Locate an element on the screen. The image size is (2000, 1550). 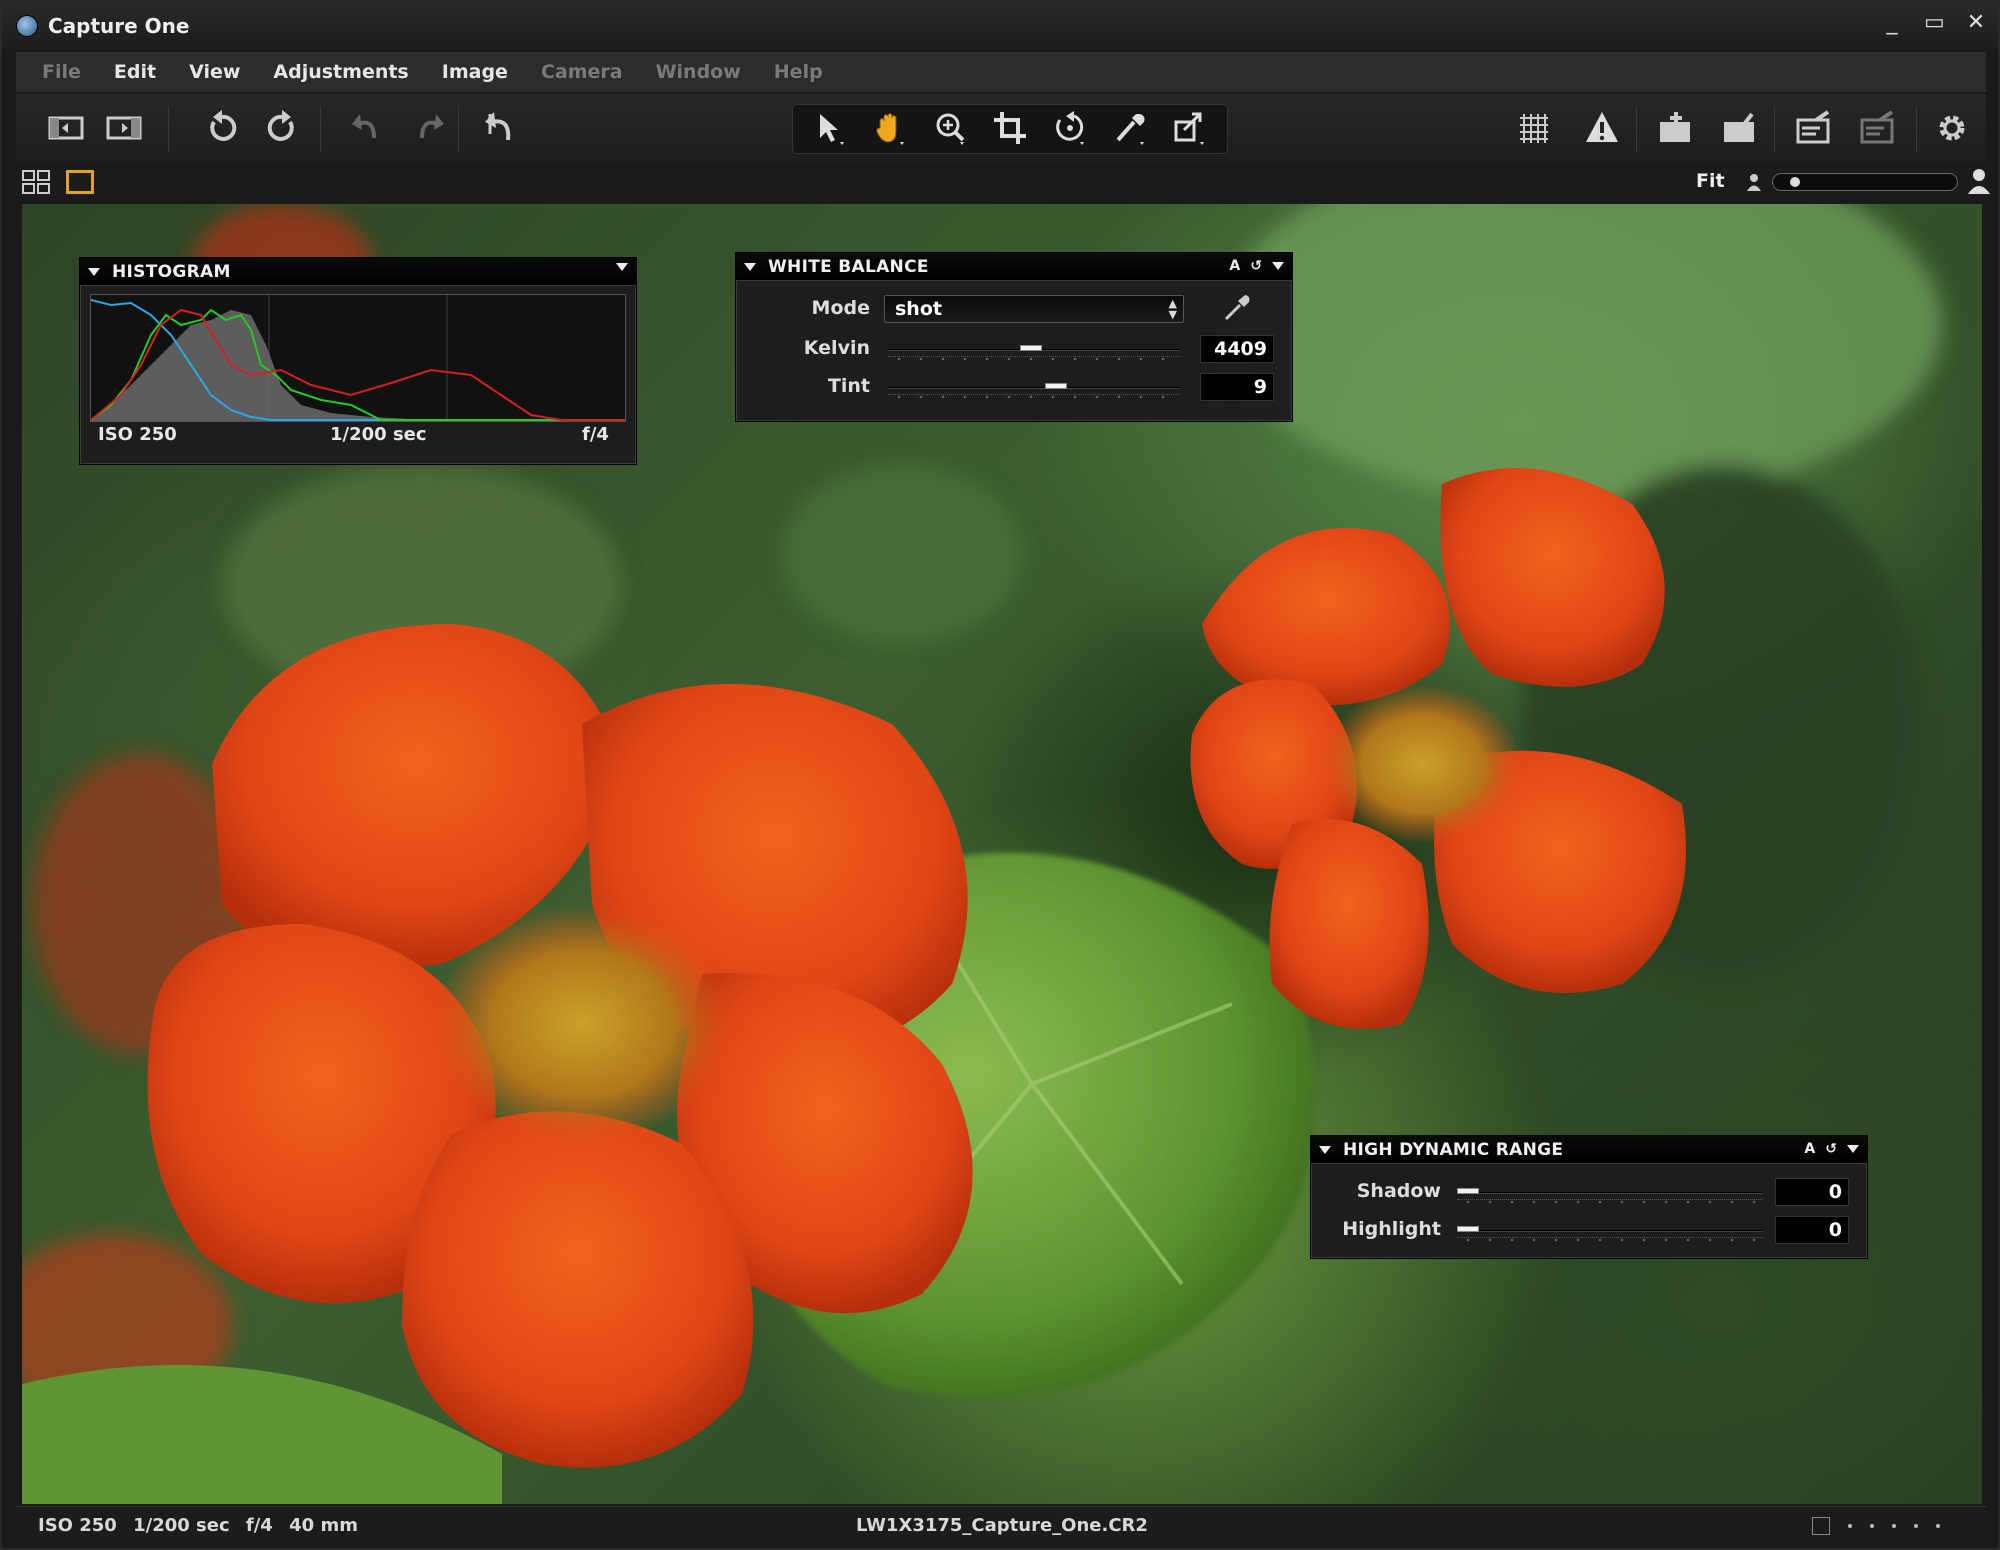
viewer-toggle-button is located at coordinates (124, 128).